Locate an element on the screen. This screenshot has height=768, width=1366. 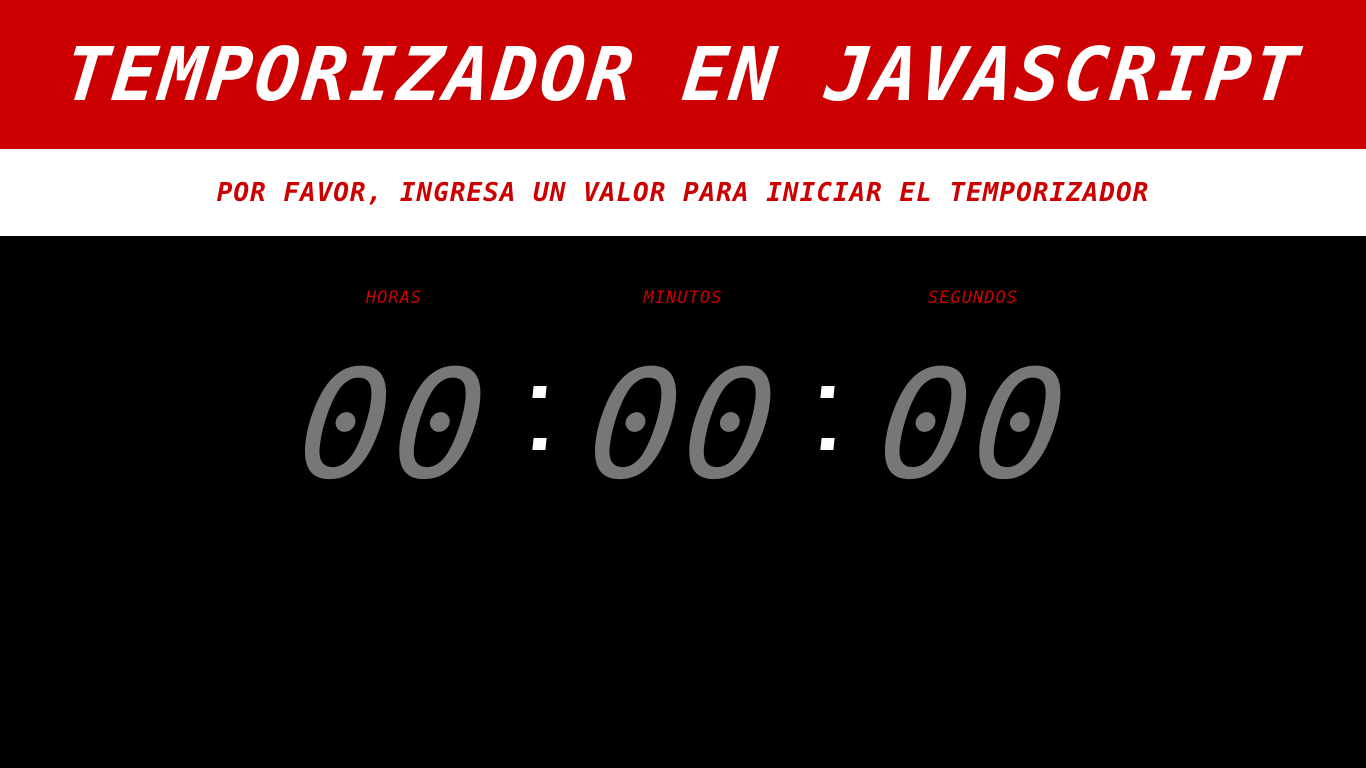
hours-value: 00 is located at coordinates (394, 426).